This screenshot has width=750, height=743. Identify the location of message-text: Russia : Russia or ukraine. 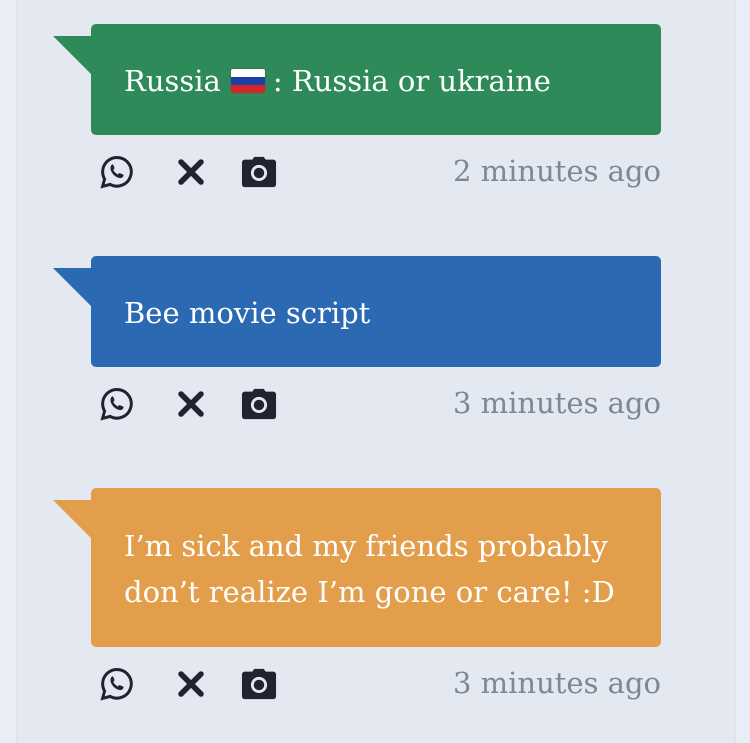
(337, 80).